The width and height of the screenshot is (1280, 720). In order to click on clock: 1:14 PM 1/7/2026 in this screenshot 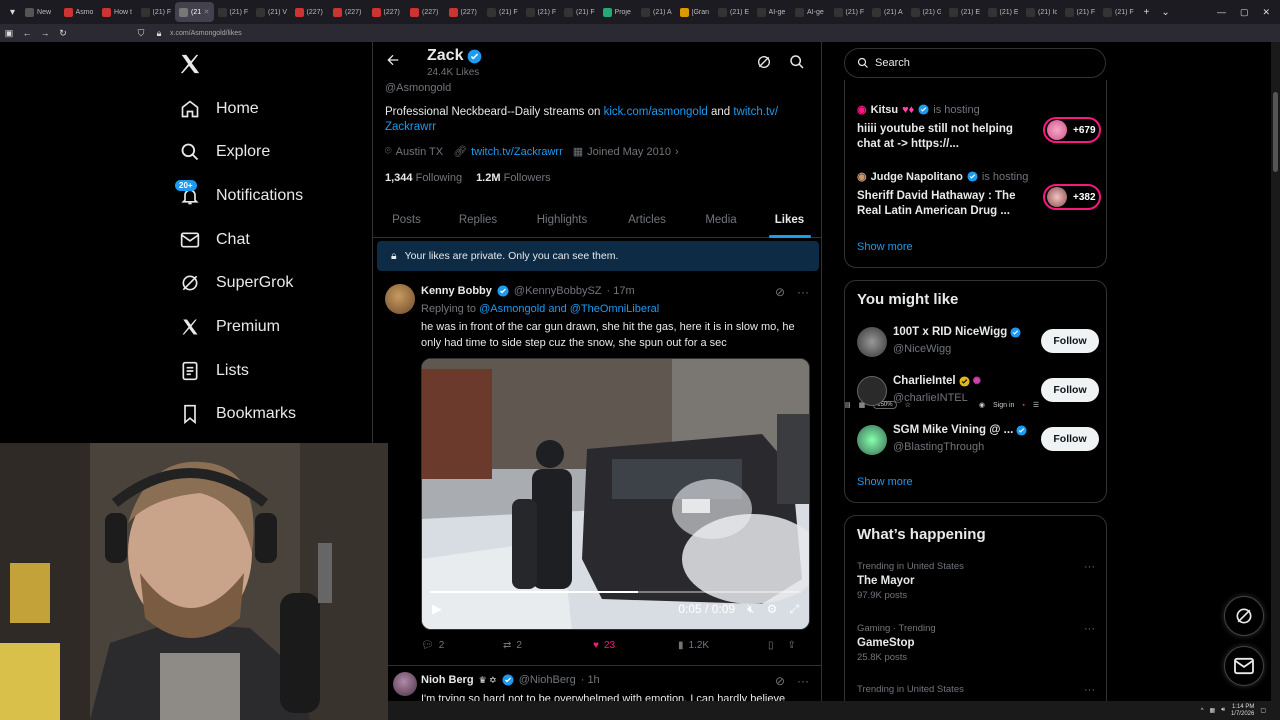, I will do `click(1242, 711)`.